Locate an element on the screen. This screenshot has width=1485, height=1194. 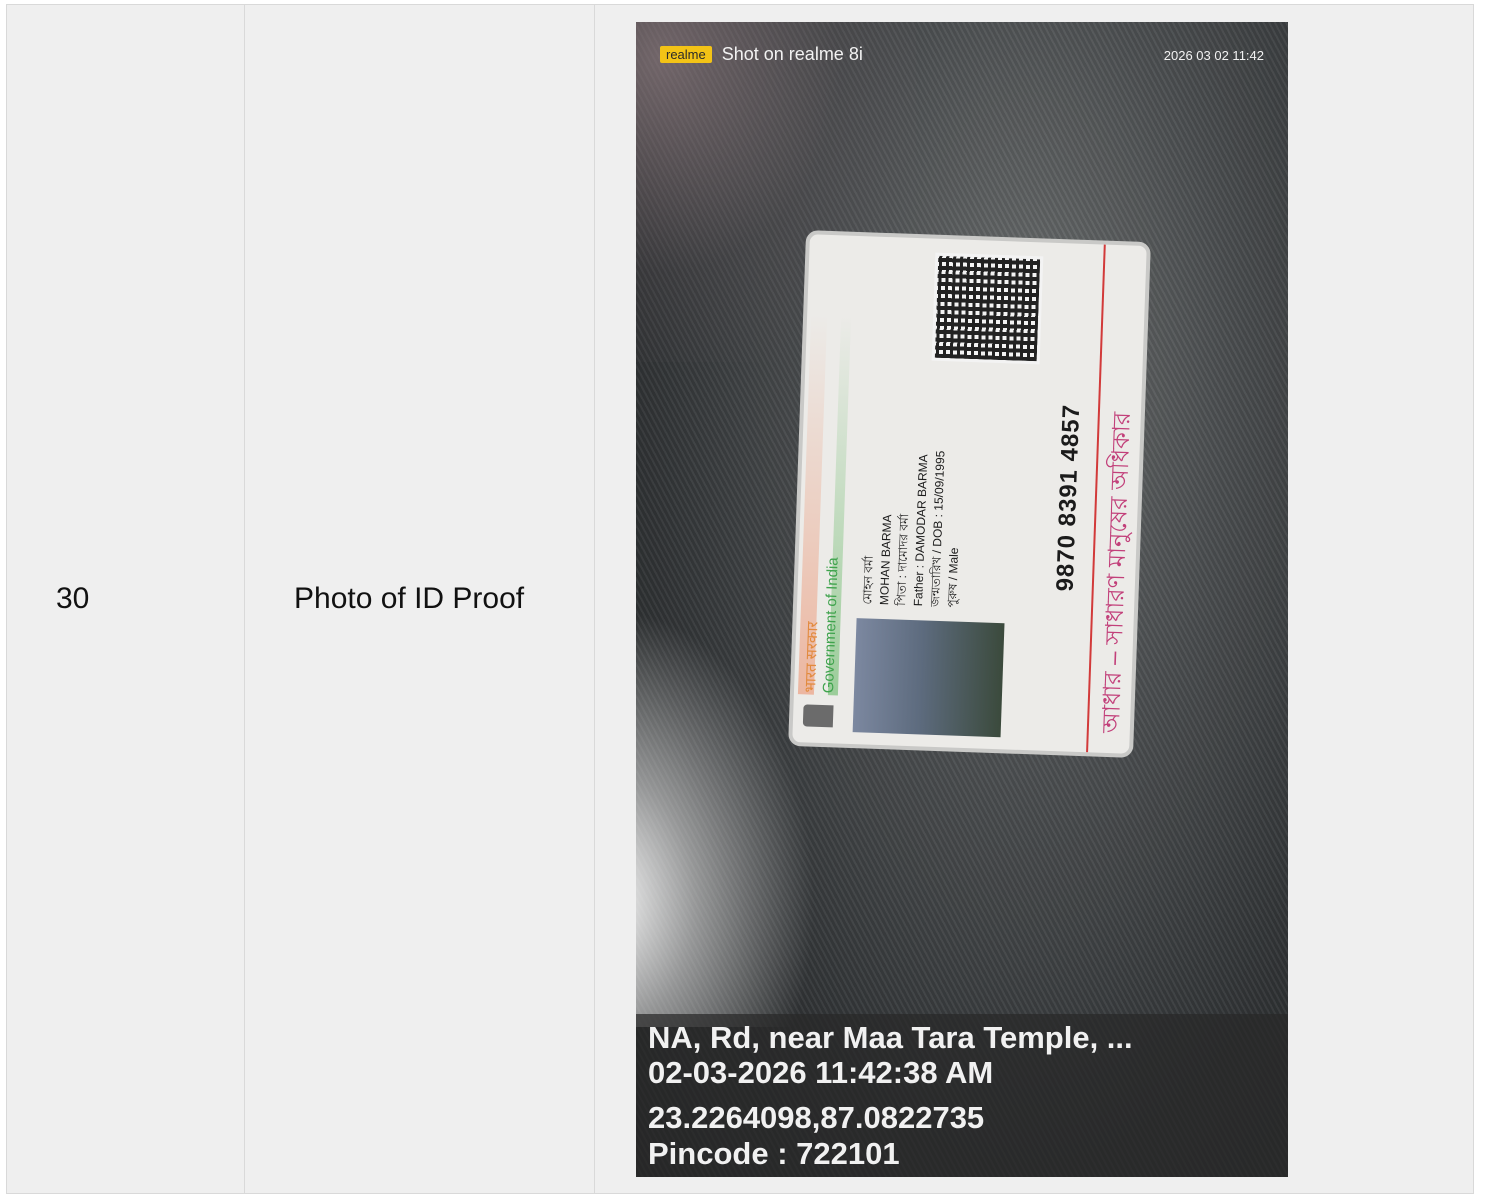
geo-pincode: Pincode : 722101 is located at coordinates (774, 1153).